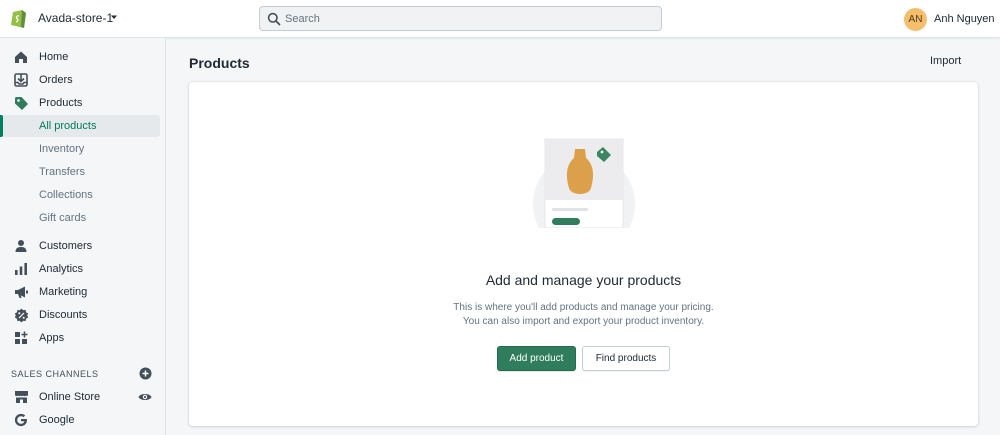  I want to click on sidebar-item-customers: Customers, so click(83, 246).